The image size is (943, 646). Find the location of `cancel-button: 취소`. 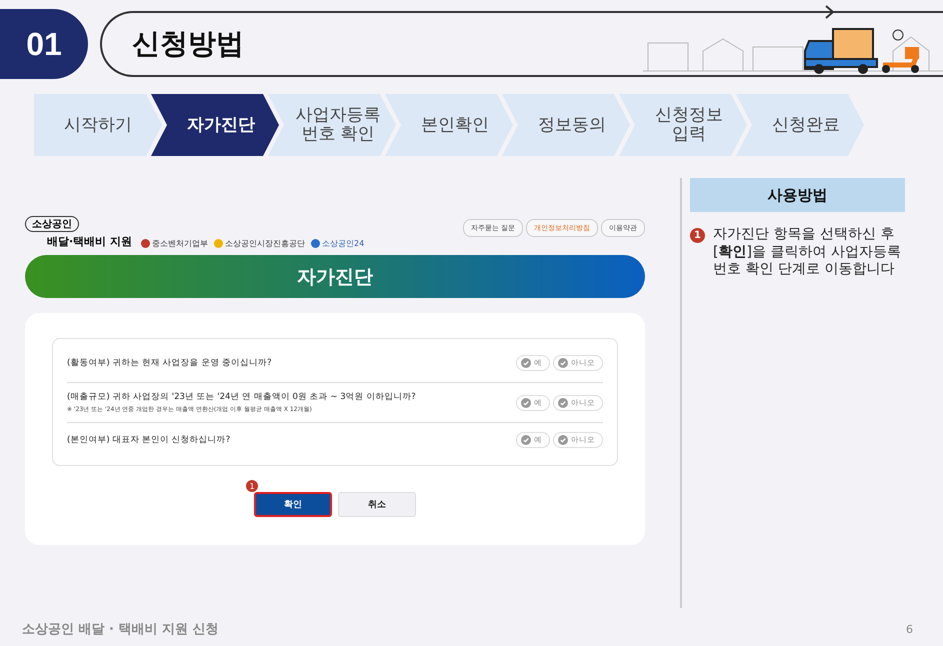

cancel-button: 취소 is located at coordinates (377, 504).